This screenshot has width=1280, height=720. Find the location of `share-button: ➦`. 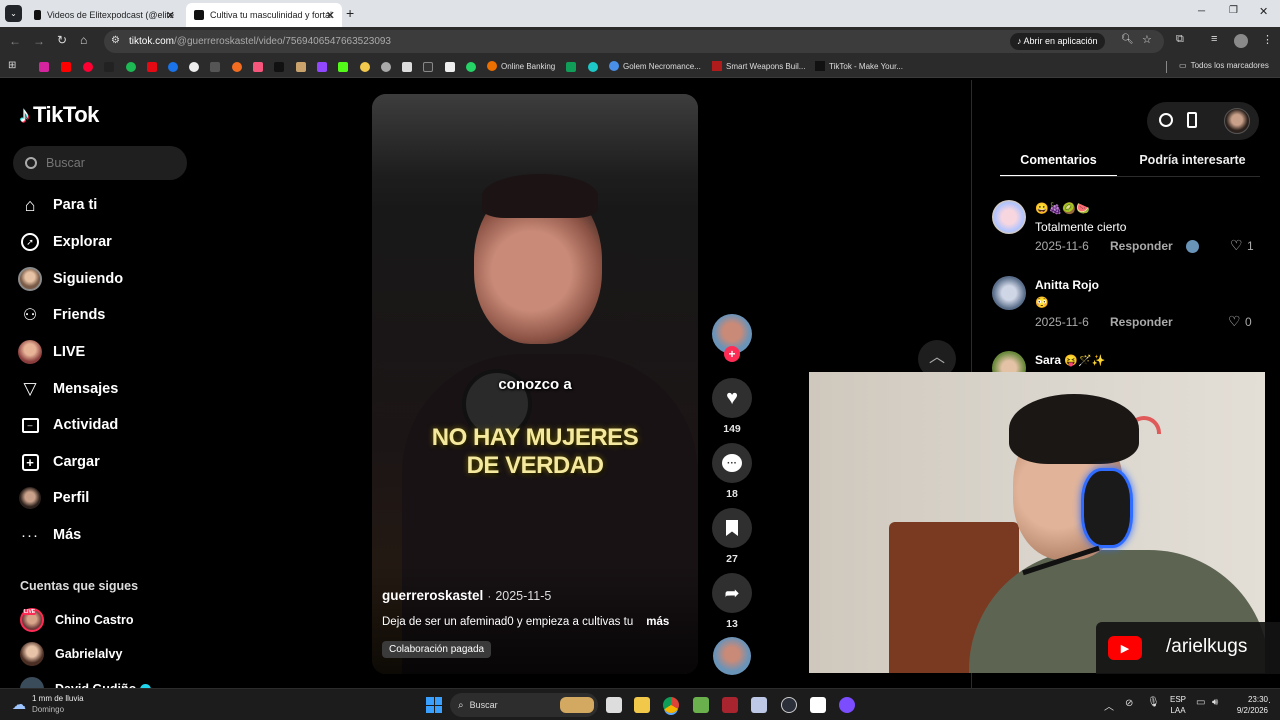

share-button: ➦ is located at coordinates (732, 593).